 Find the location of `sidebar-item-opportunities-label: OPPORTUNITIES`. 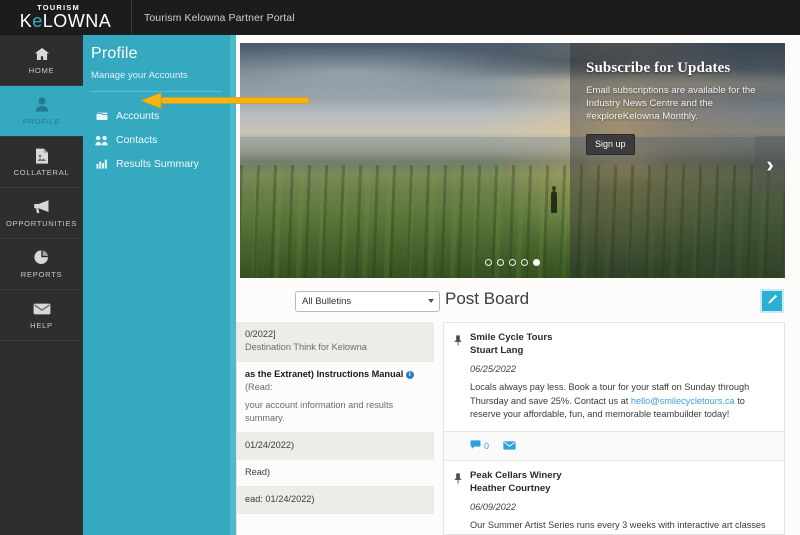

sidebar-item-opportunities-label: OPPORTUNITIES is located at coordinates (41, 223).